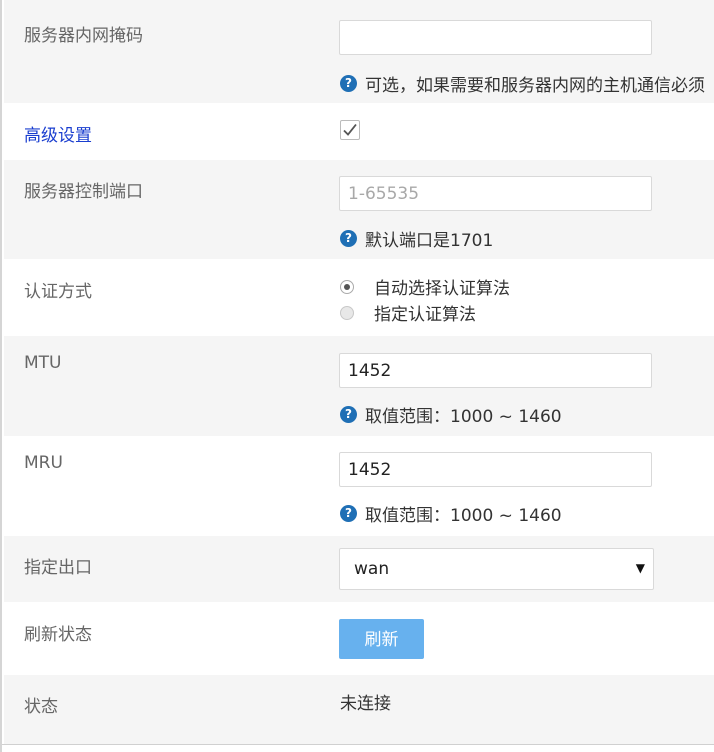 This screenshot has height=752, width=714. I want to click on outbound-label: 指定出口, so click(58, 568).